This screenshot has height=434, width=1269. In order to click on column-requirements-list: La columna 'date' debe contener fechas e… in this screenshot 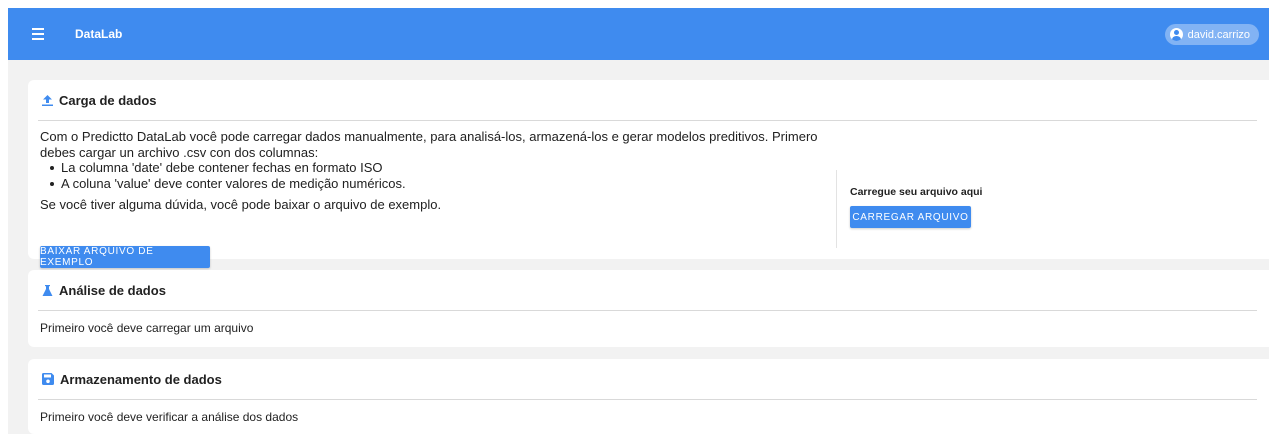, I will do `click(440, 175)`.